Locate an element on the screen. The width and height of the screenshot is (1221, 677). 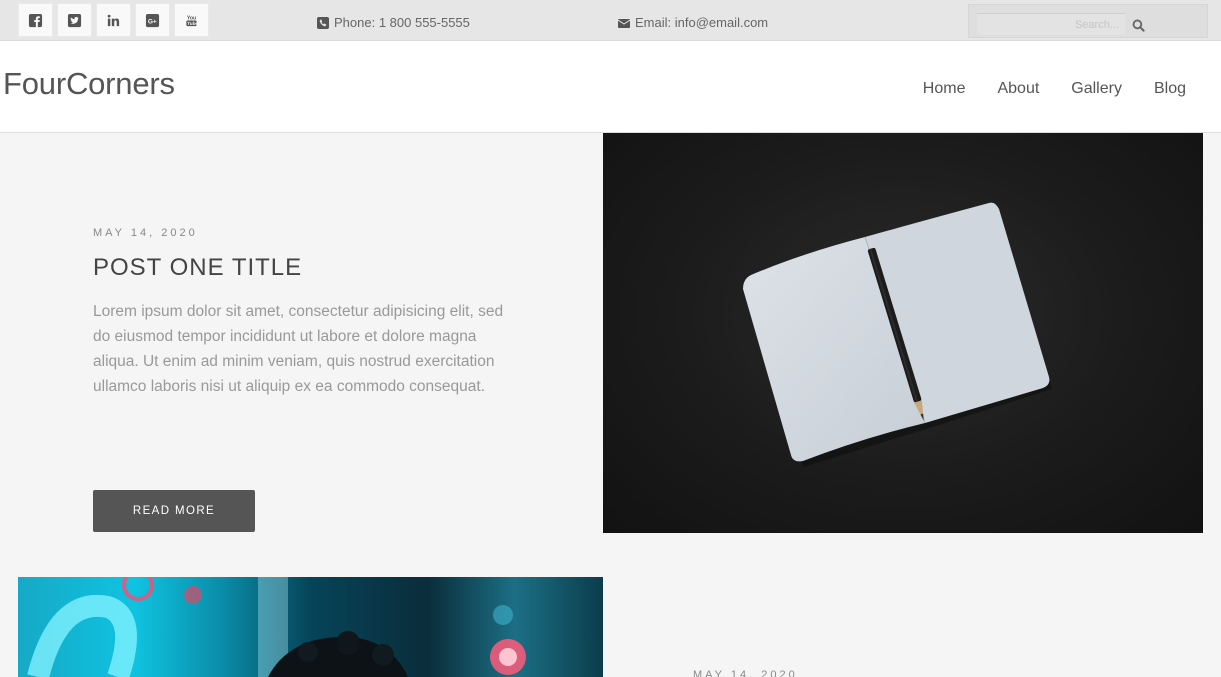
search-box is located at coordinates (1088, 21).